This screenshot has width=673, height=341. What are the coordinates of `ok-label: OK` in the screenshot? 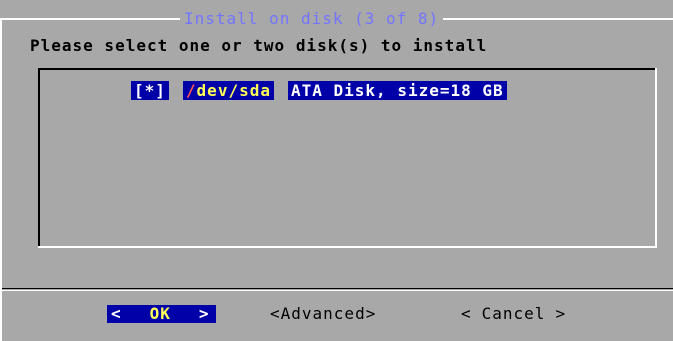 It's located at (160, 313).